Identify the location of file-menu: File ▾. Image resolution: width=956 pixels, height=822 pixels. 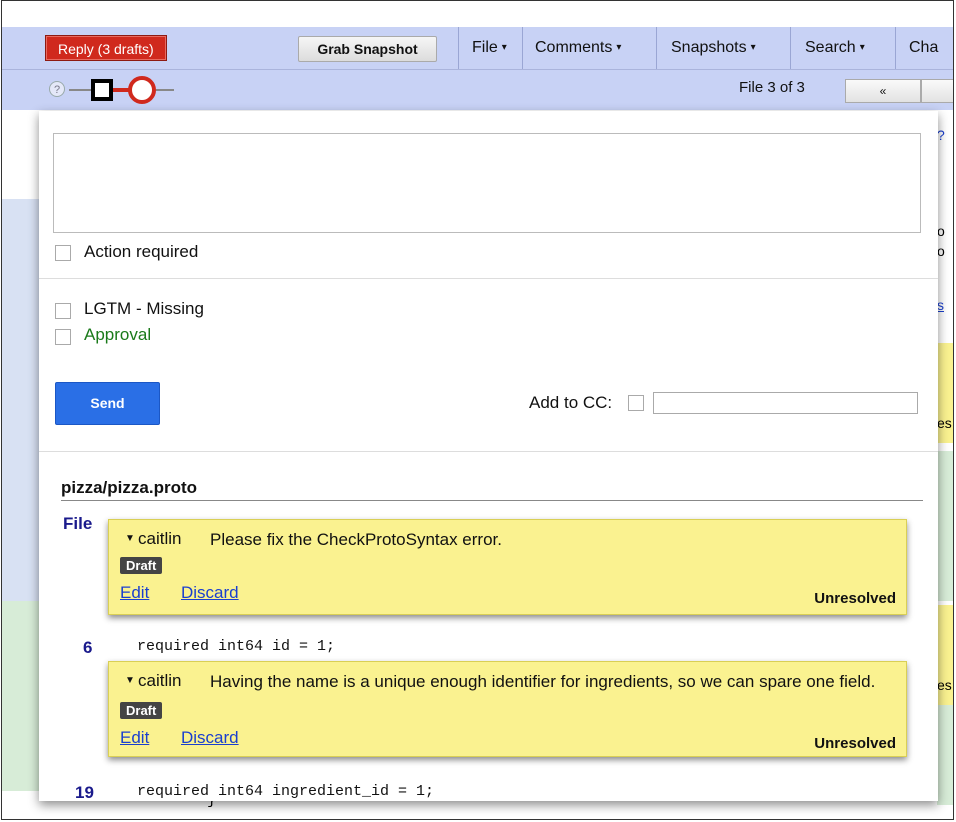
(489, 48).